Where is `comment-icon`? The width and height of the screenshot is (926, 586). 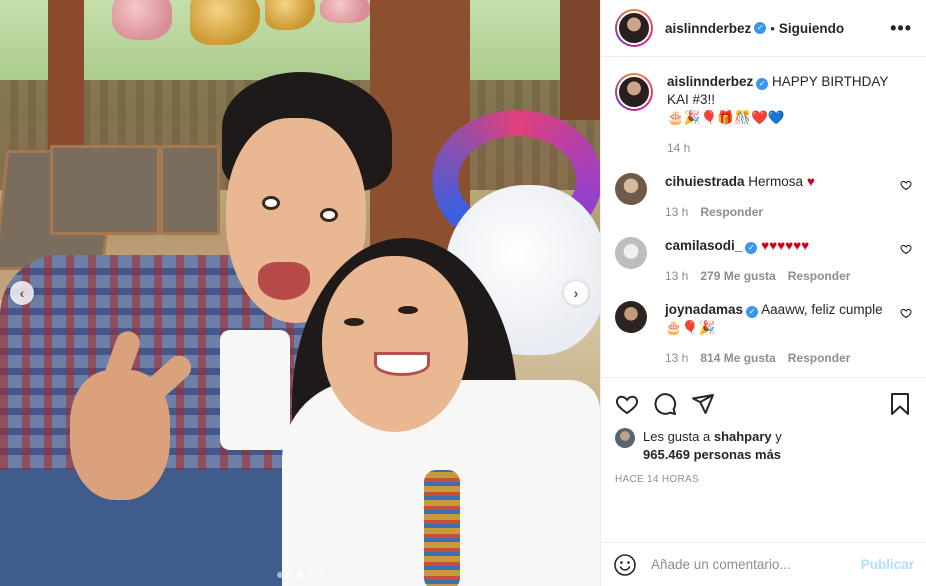 comment-icon is located at coordinates (665, 404).